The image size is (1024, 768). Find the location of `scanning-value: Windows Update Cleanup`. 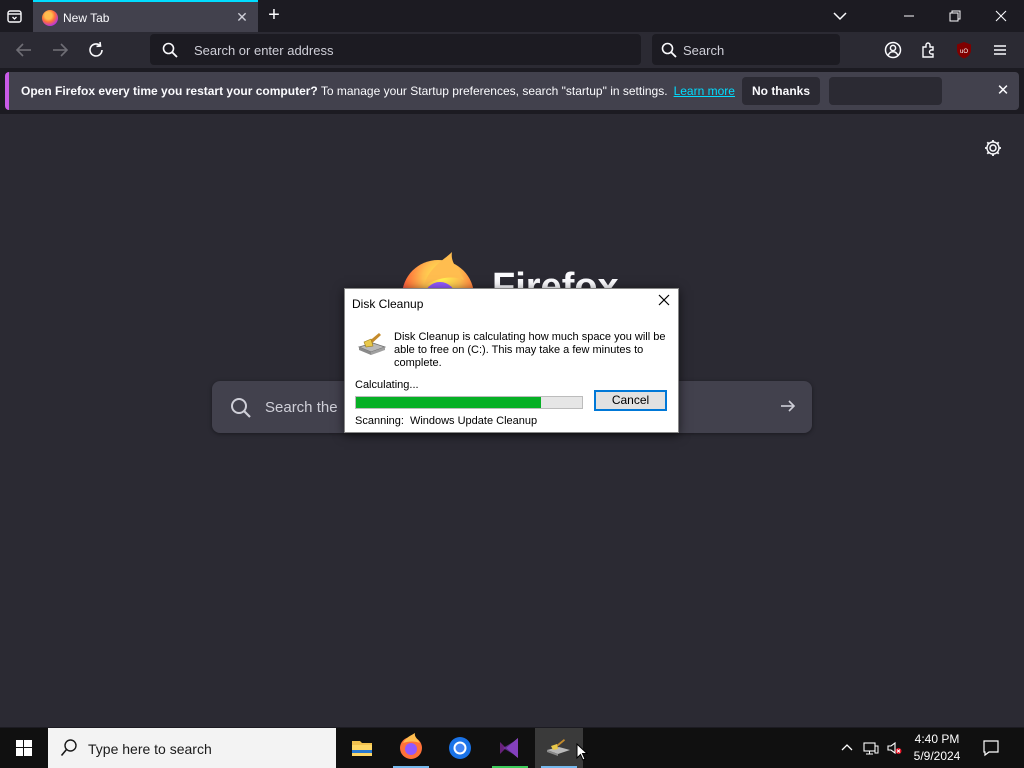

scanning-value: Windows Update Cleanup is located at coordinates (473, 421).